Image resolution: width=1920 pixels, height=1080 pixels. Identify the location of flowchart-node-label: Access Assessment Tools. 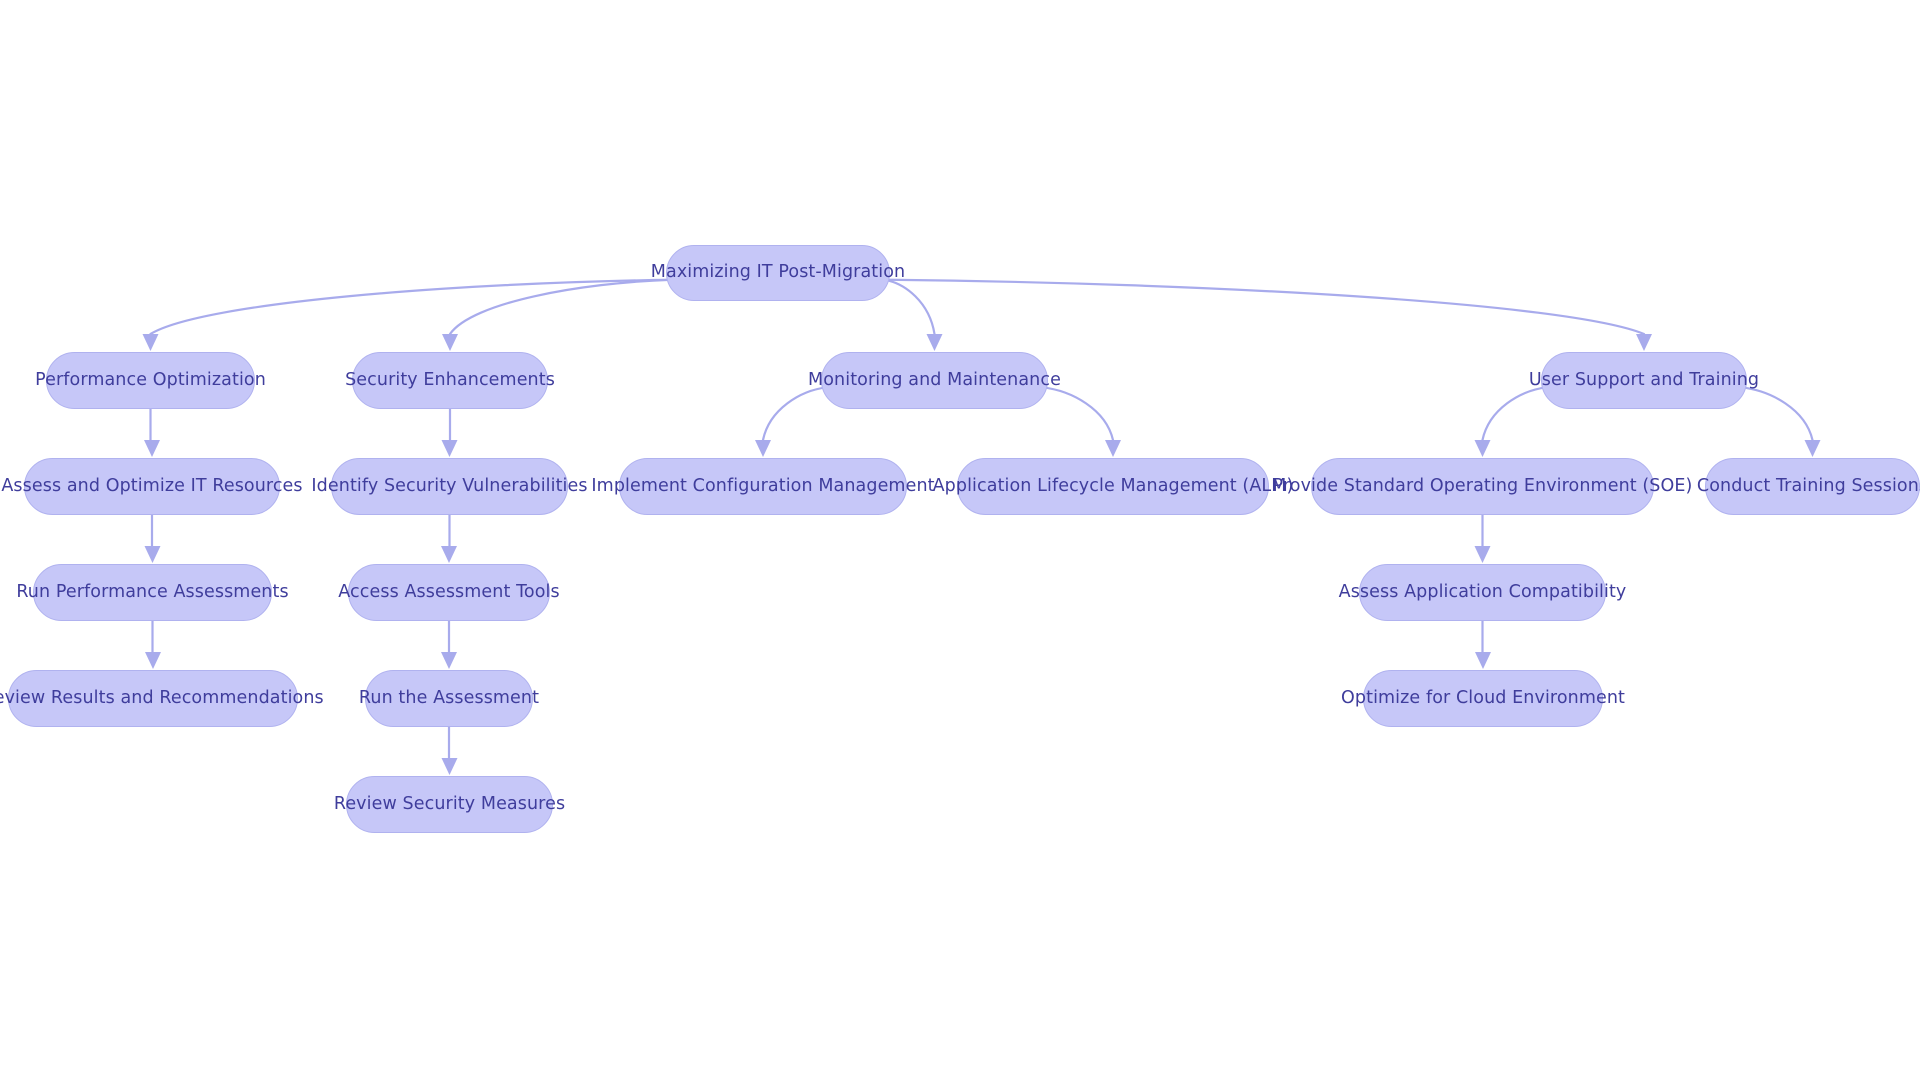
(449, 591).